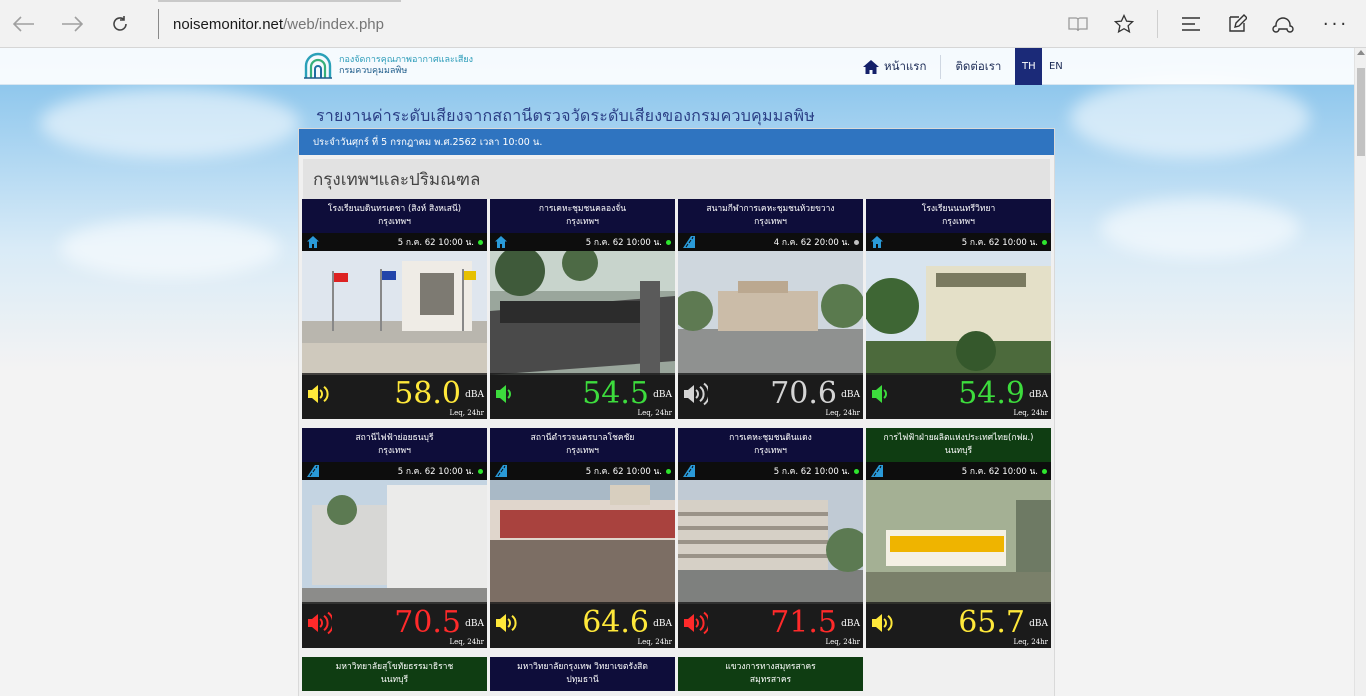 The width and height of the screenshot is (1366, 696). Describe the element at coordinates (770, 242) in the screenshot. I see `station-meta: 4 ก.ค. 62 20:00 น.` at that location.